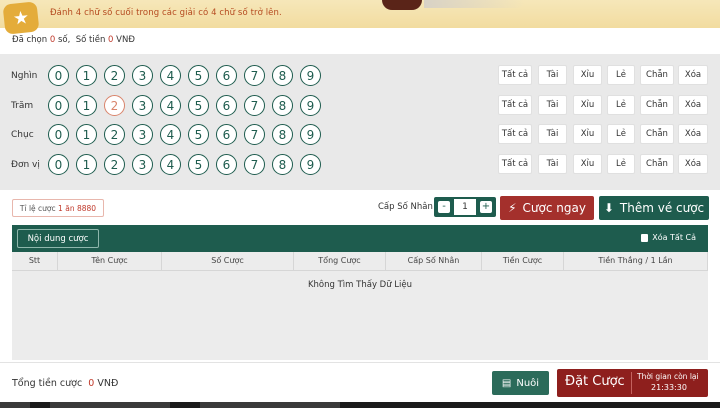  Describe the element at coordinates (608, 208) in the screenshot. I see `download-arrow-icon: ⬇` at that location.